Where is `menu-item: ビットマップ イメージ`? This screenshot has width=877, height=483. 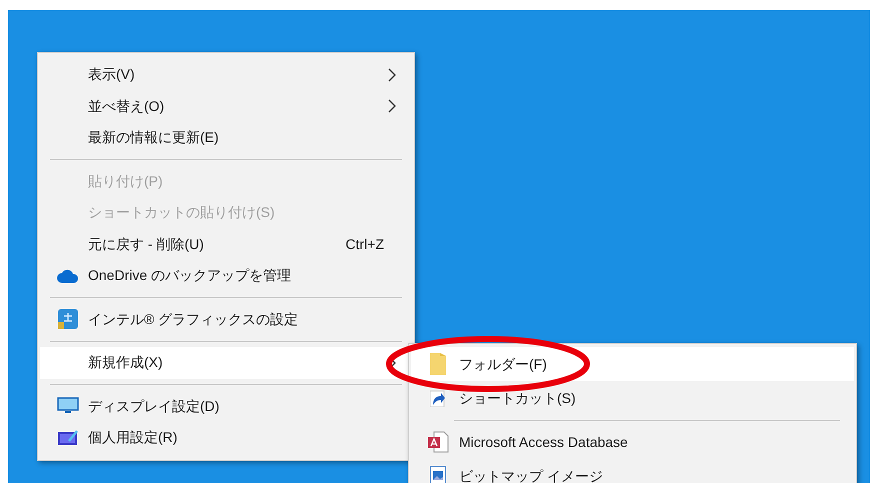 menu-item: ビットマップ イメージ is located at coordinates (632, 471).